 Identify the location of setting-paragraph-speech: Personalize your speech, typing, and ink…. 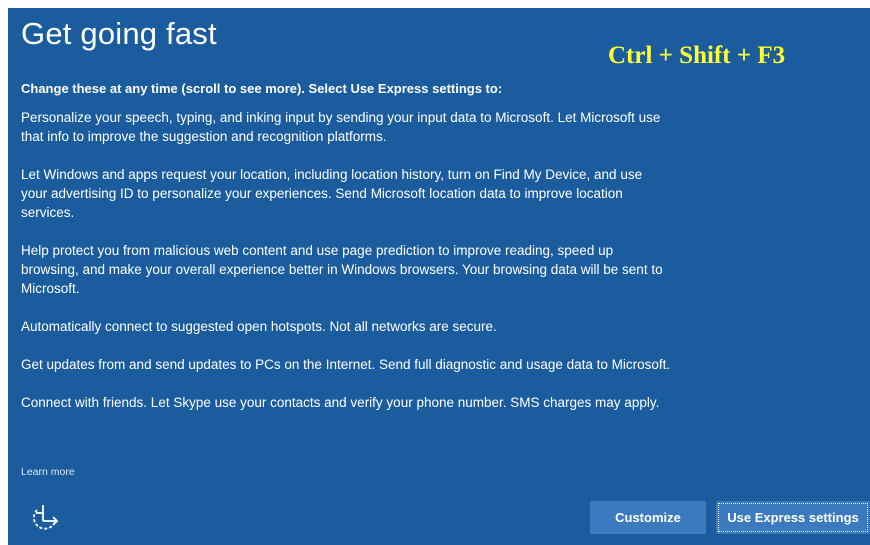
(341, 127).